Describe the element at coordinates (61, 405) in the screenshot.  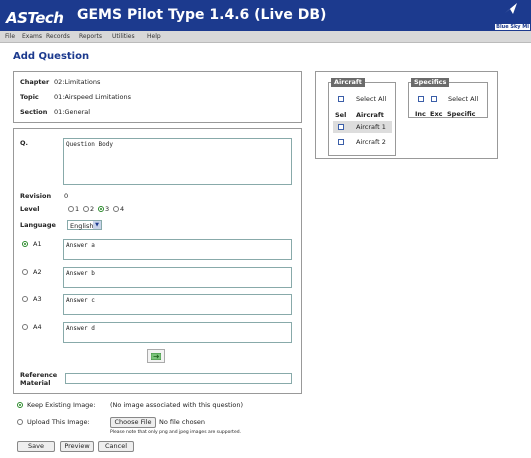
I see `keep-image-label: Keep Existing Image:` at that location.